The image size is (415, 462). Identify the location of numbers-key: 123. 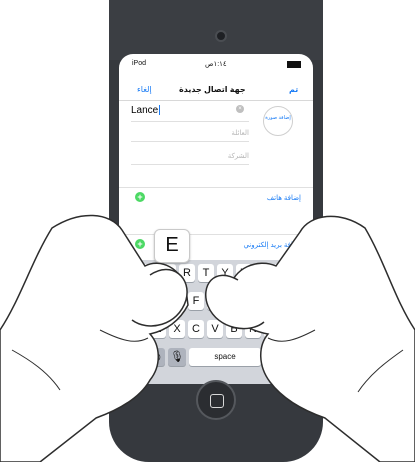
(133, 357).